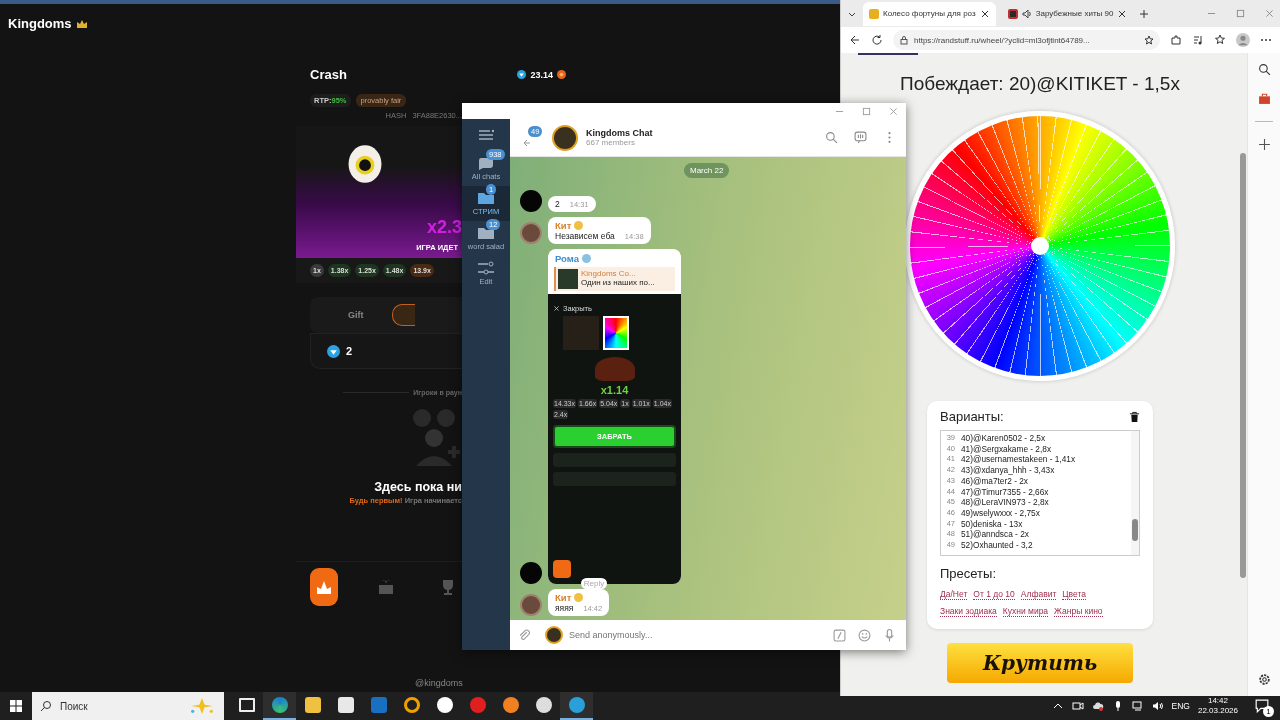  Describe the element at coordinates (486, 135) in the screenshot. I see `menu-icon` at that location.